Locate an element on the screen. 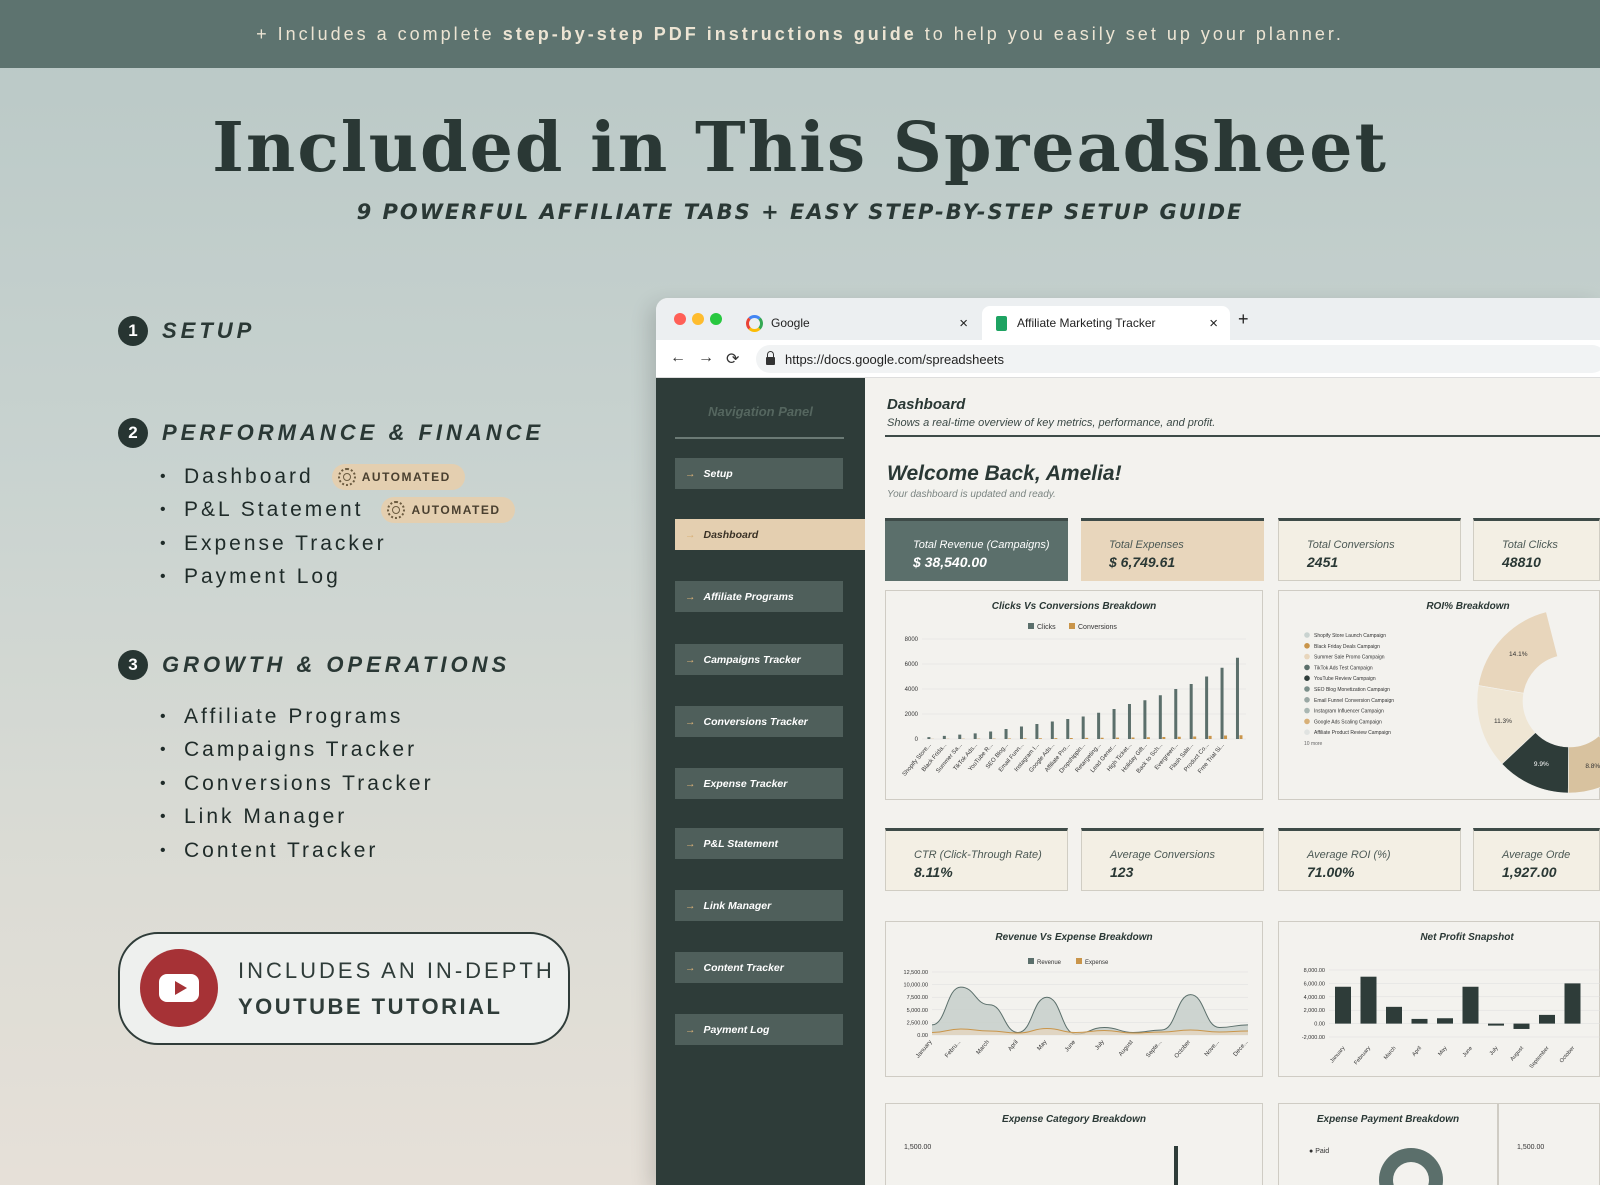  legend-swatch-revenue is located at coordinates (1031, 961).